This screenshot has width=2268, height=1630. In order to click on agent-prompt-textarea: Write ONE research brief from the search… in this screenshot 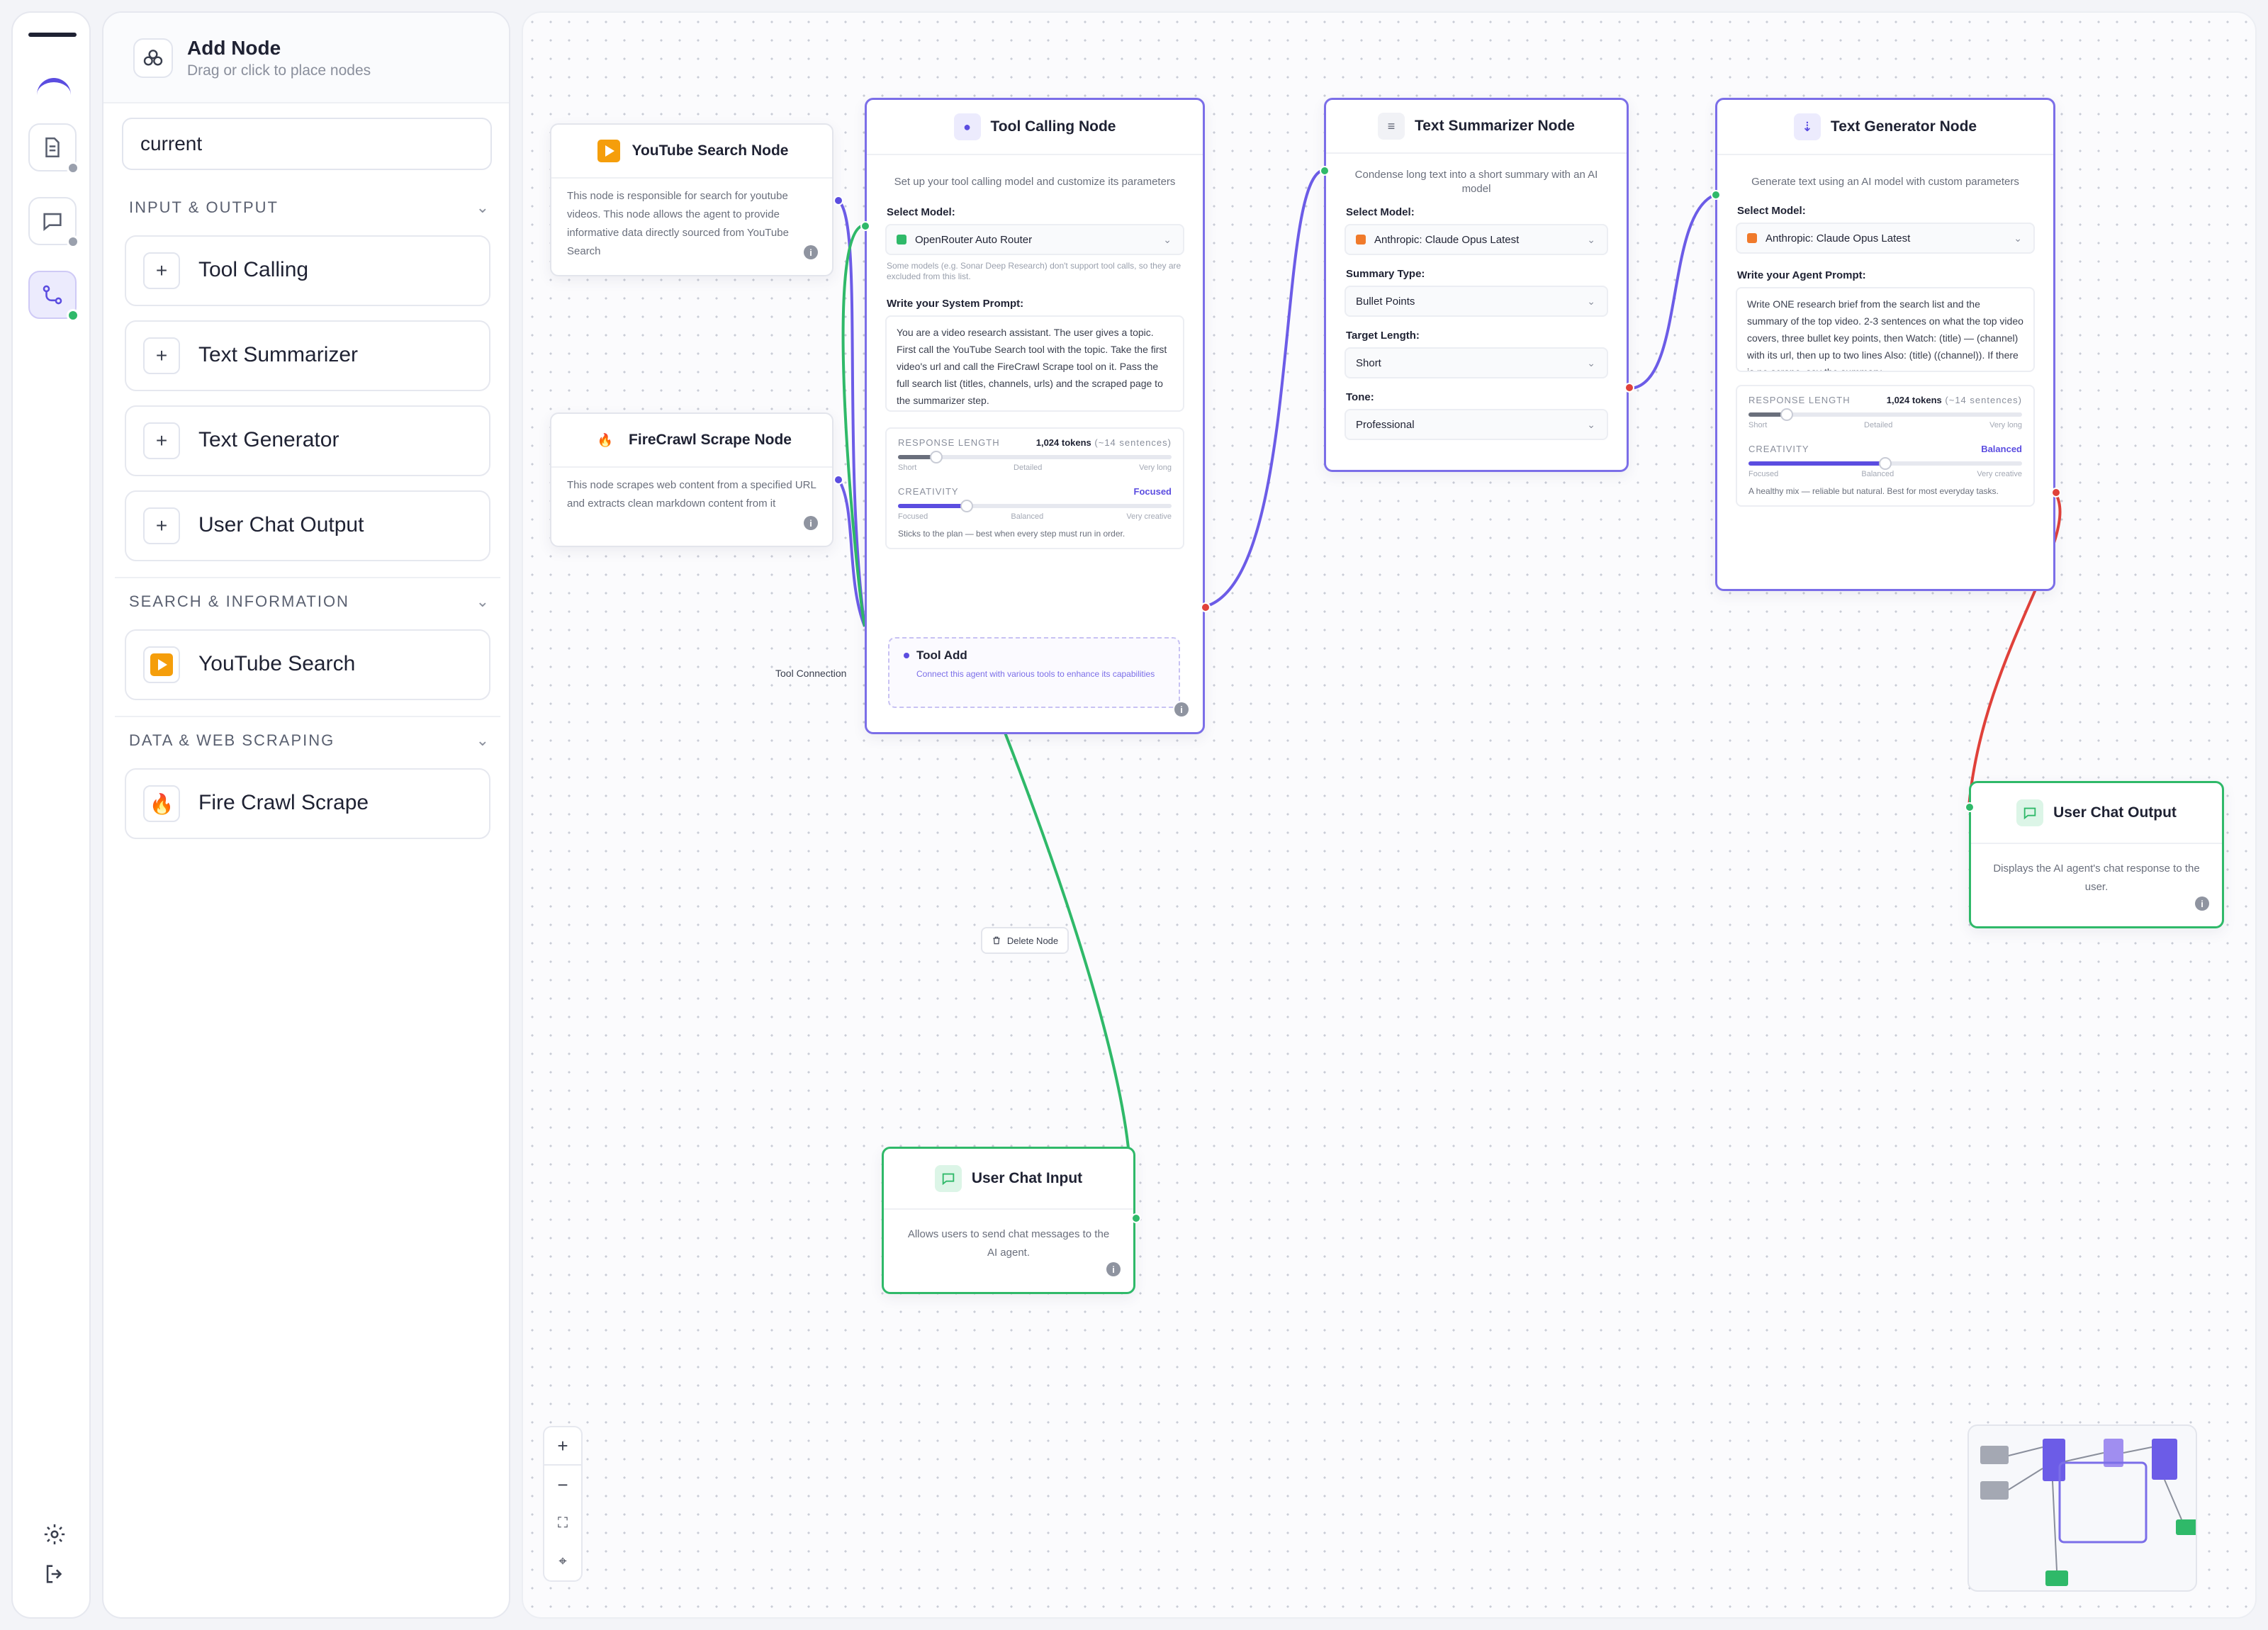, I will do `click(1885, 330)`.